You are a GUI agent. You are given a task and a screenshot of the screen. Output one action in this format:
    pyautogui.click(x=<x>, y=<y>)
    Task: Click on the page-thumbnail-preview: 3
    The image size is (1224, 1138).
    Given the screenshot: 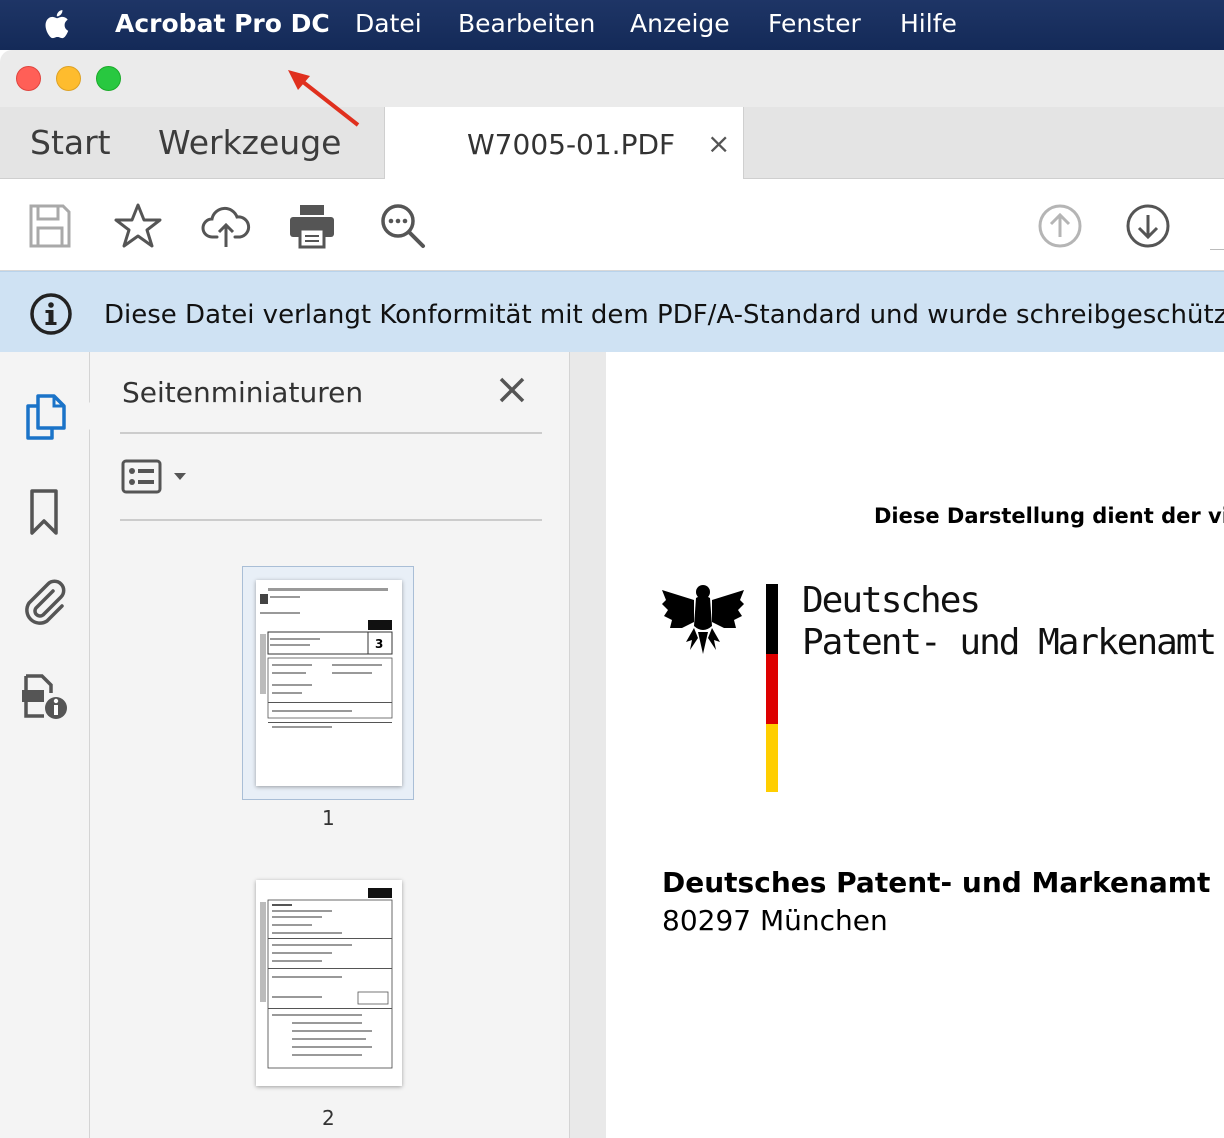 What is the action you would take?
    pyautogui.click(x=326, y=658)
    